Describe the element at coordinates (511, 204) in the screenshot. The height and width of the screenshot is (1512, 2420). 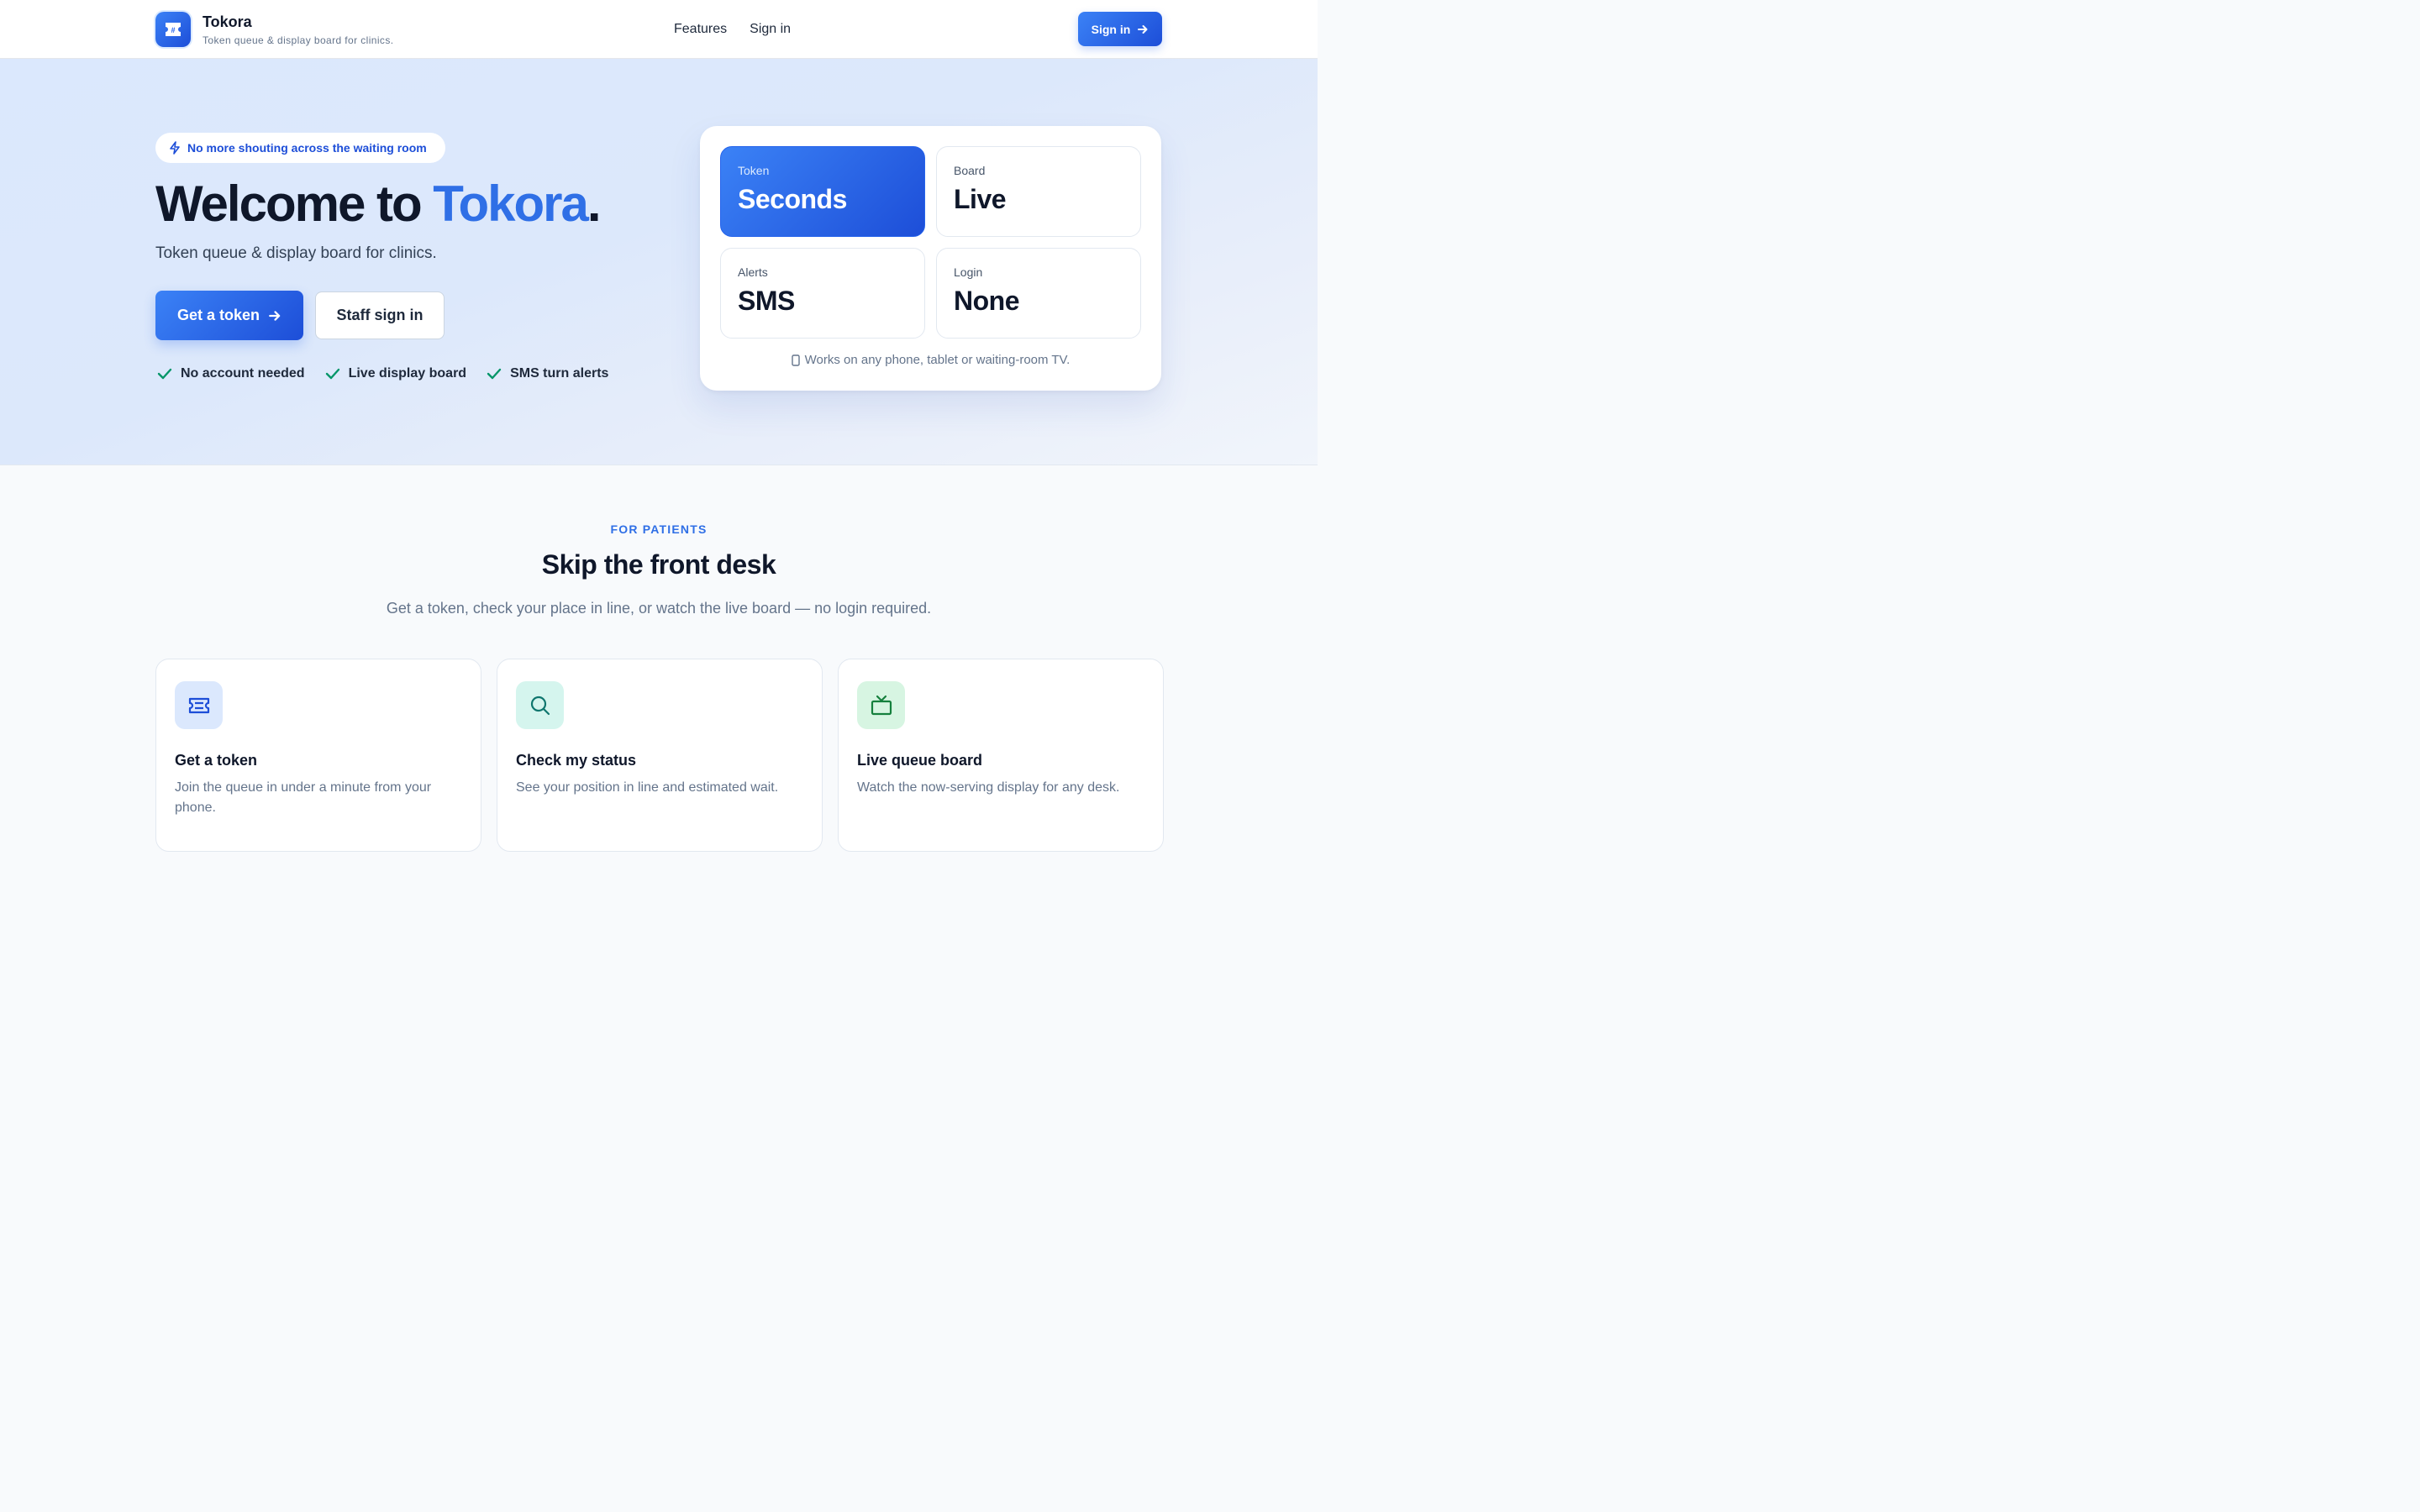
I see `hero-title-accent: Tokora` at that location.